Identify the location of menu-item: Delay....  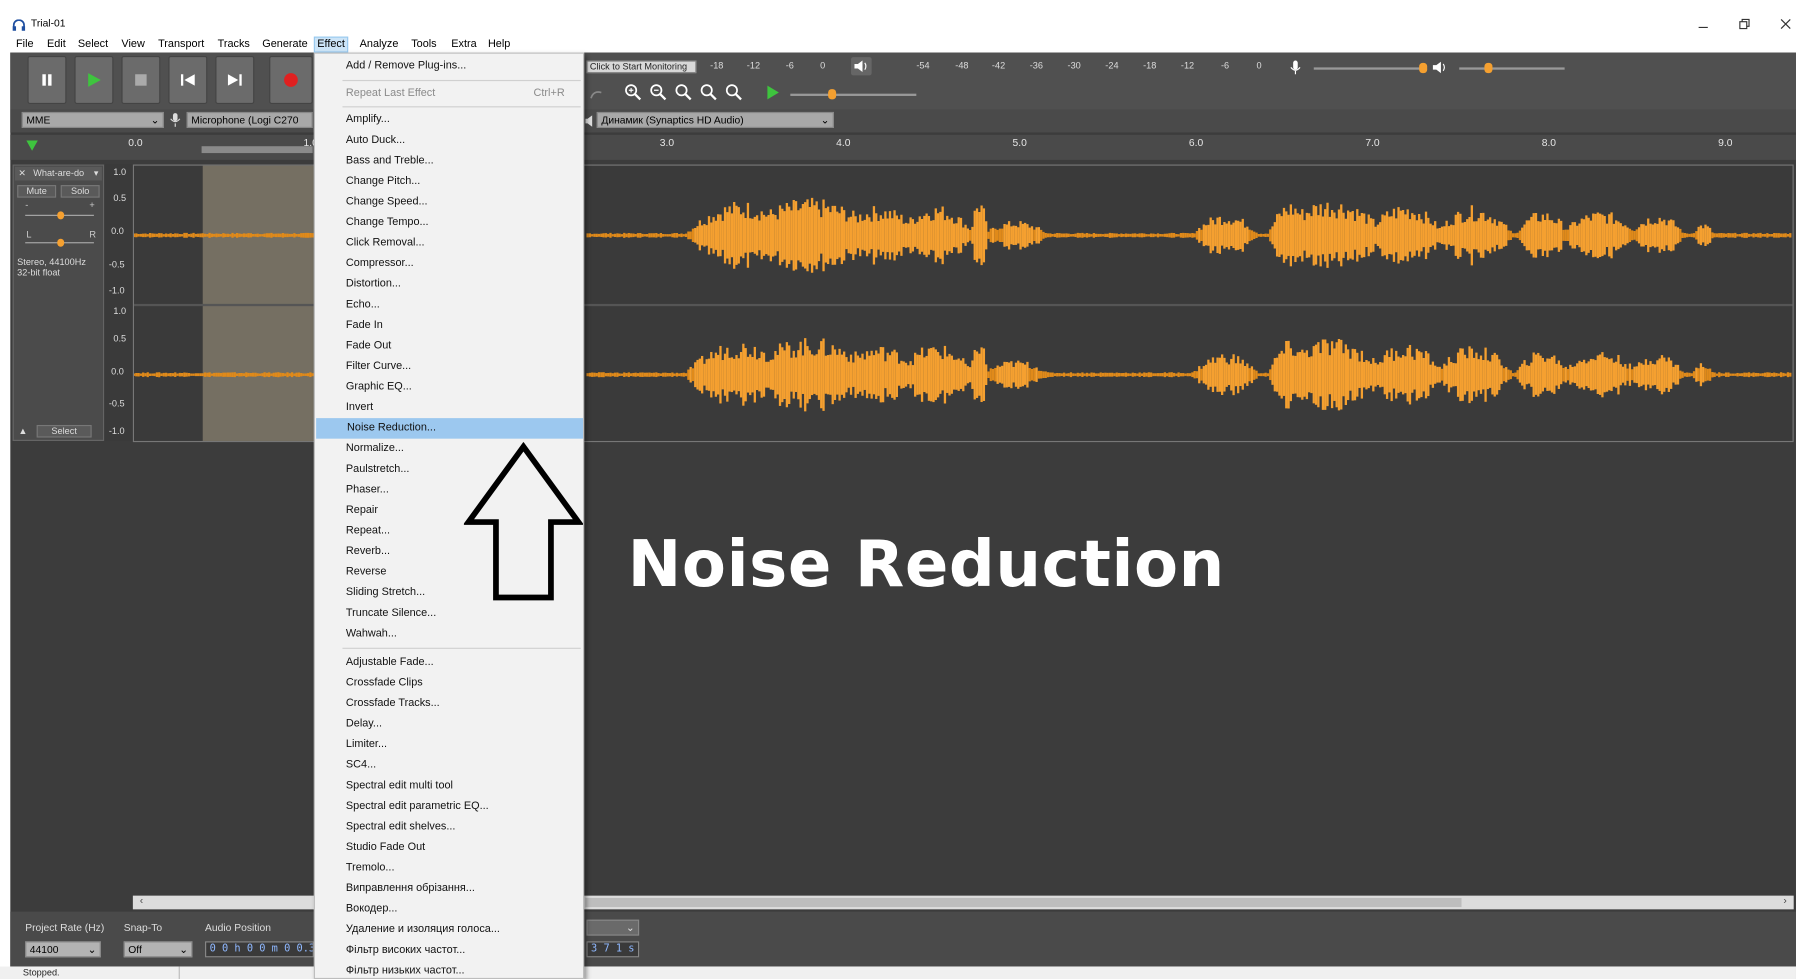
(449, 724).